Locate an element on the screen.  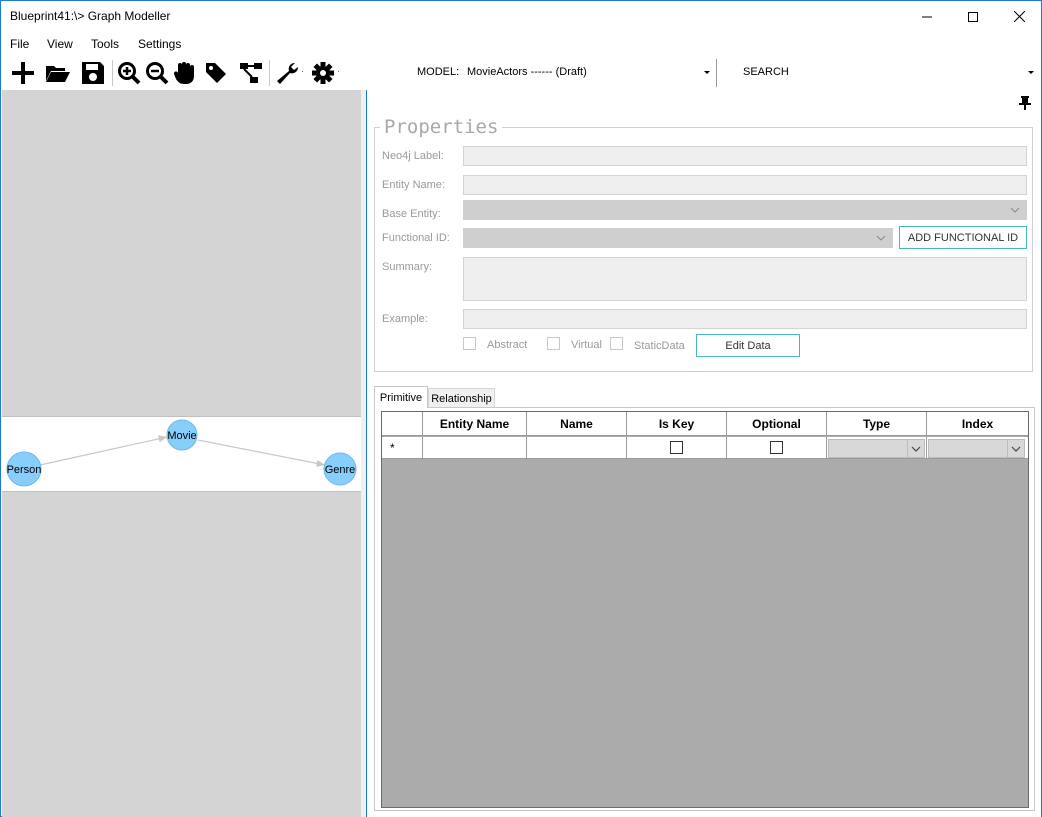
column-header: Index is located at coordinates (977, 424).